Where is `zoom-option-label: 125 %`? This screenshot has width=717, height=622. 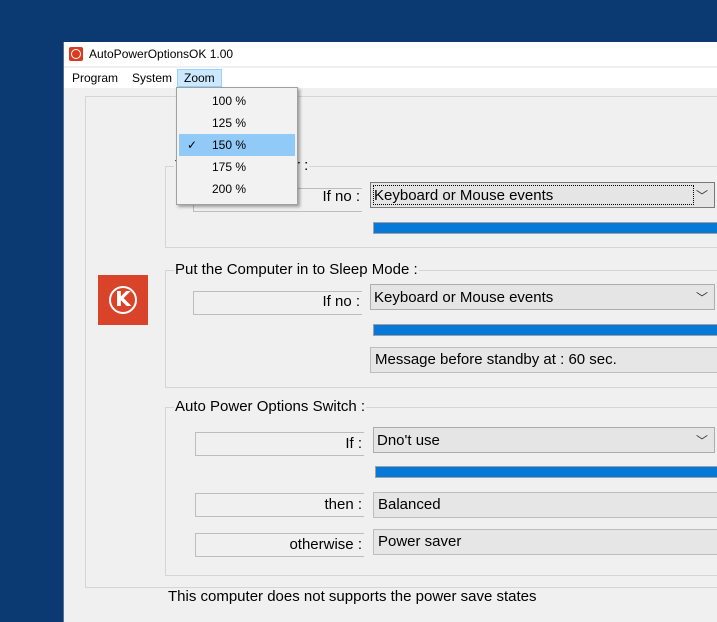 zoom-option-label: 125 % is located at coordinates (229, 123).